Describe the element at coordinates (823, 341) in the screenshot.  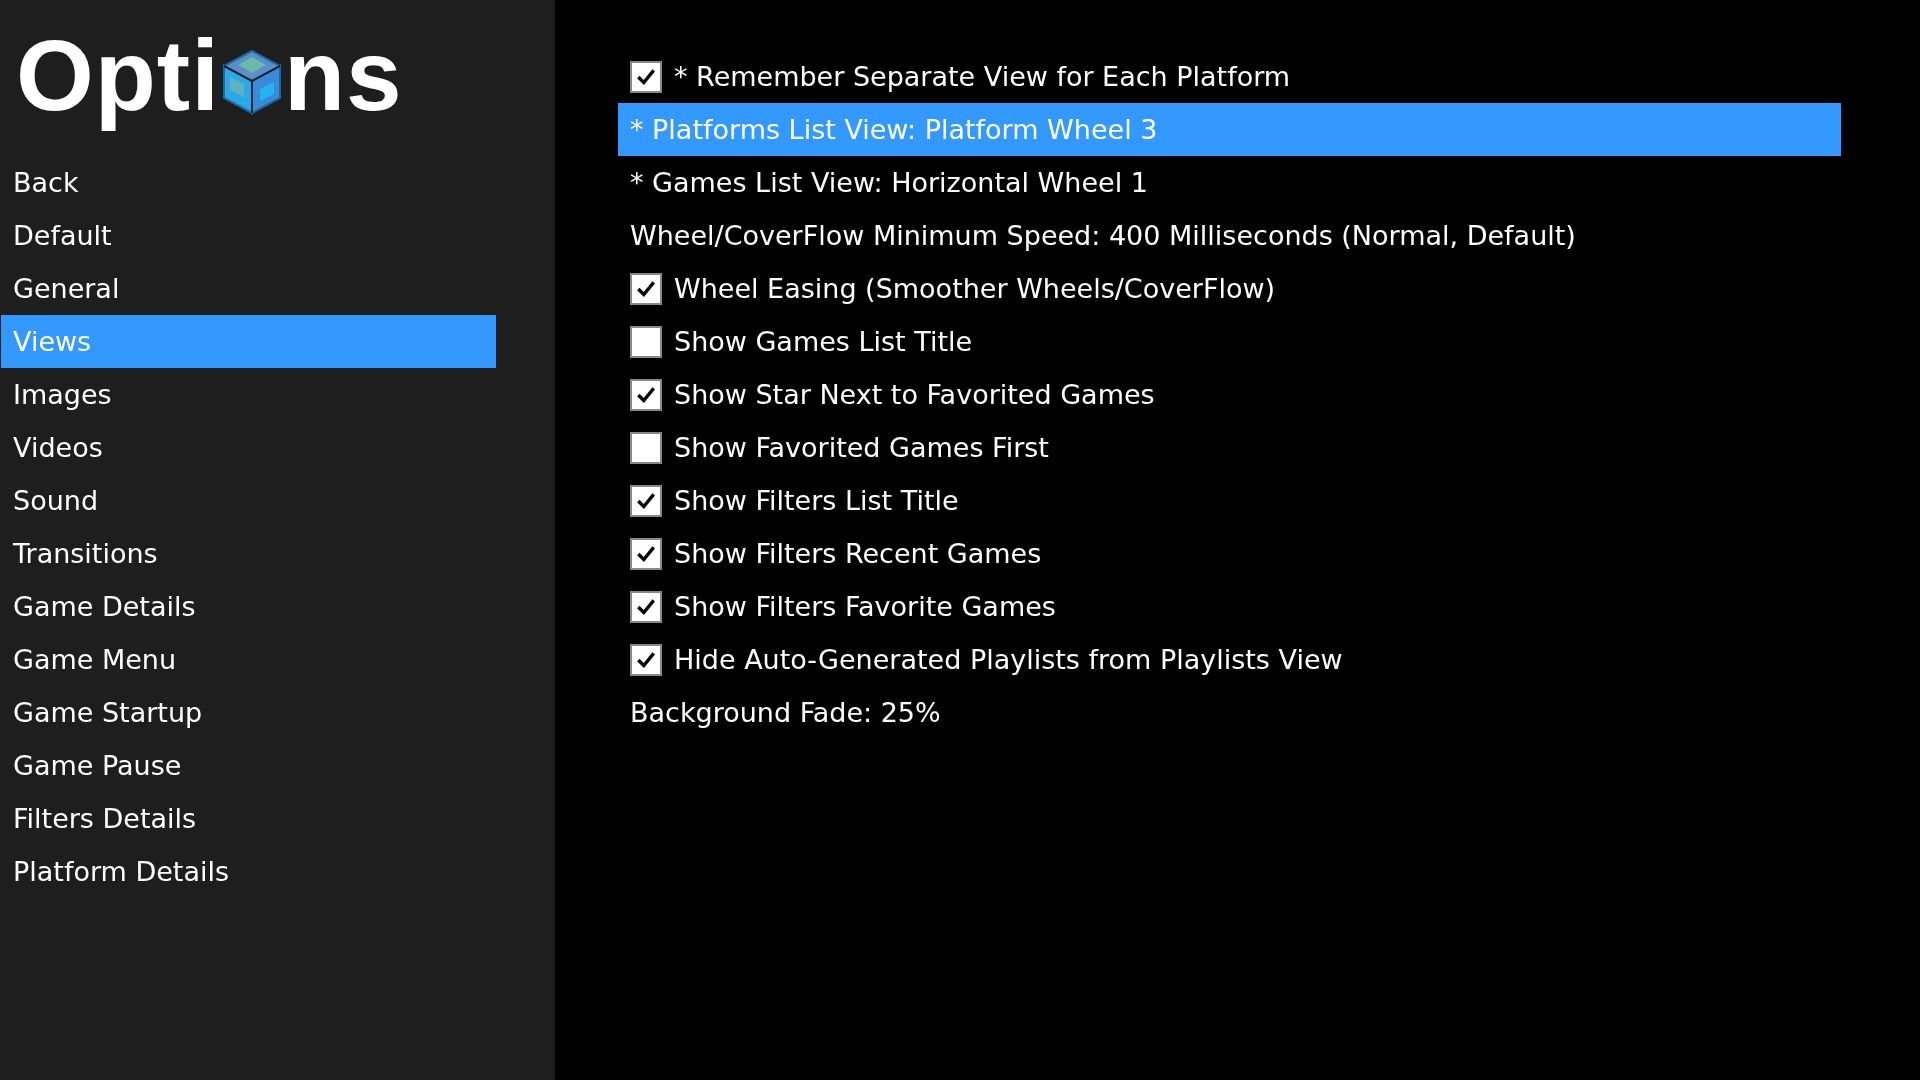
I see `option-label: Show Games List Title` at that location.